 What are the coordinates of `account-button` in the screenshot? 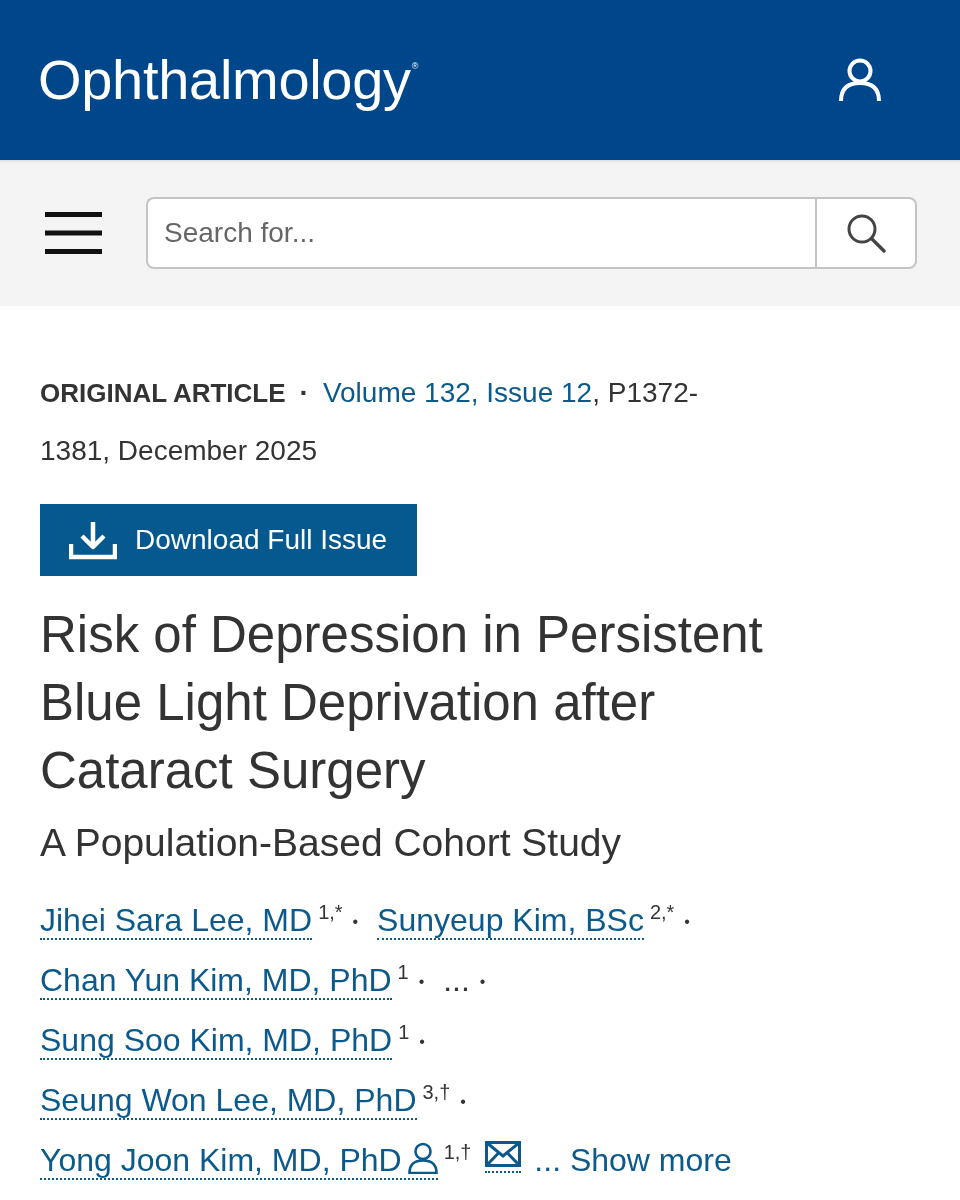 It's located at (860, 80).